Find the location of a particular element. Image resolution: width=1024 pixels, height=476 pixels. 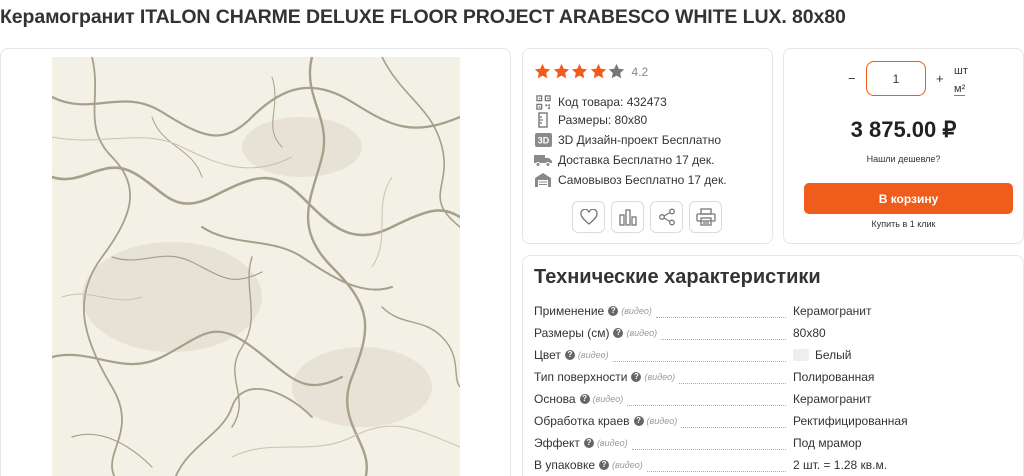

quantity-input is located at coordinates (896, 78).